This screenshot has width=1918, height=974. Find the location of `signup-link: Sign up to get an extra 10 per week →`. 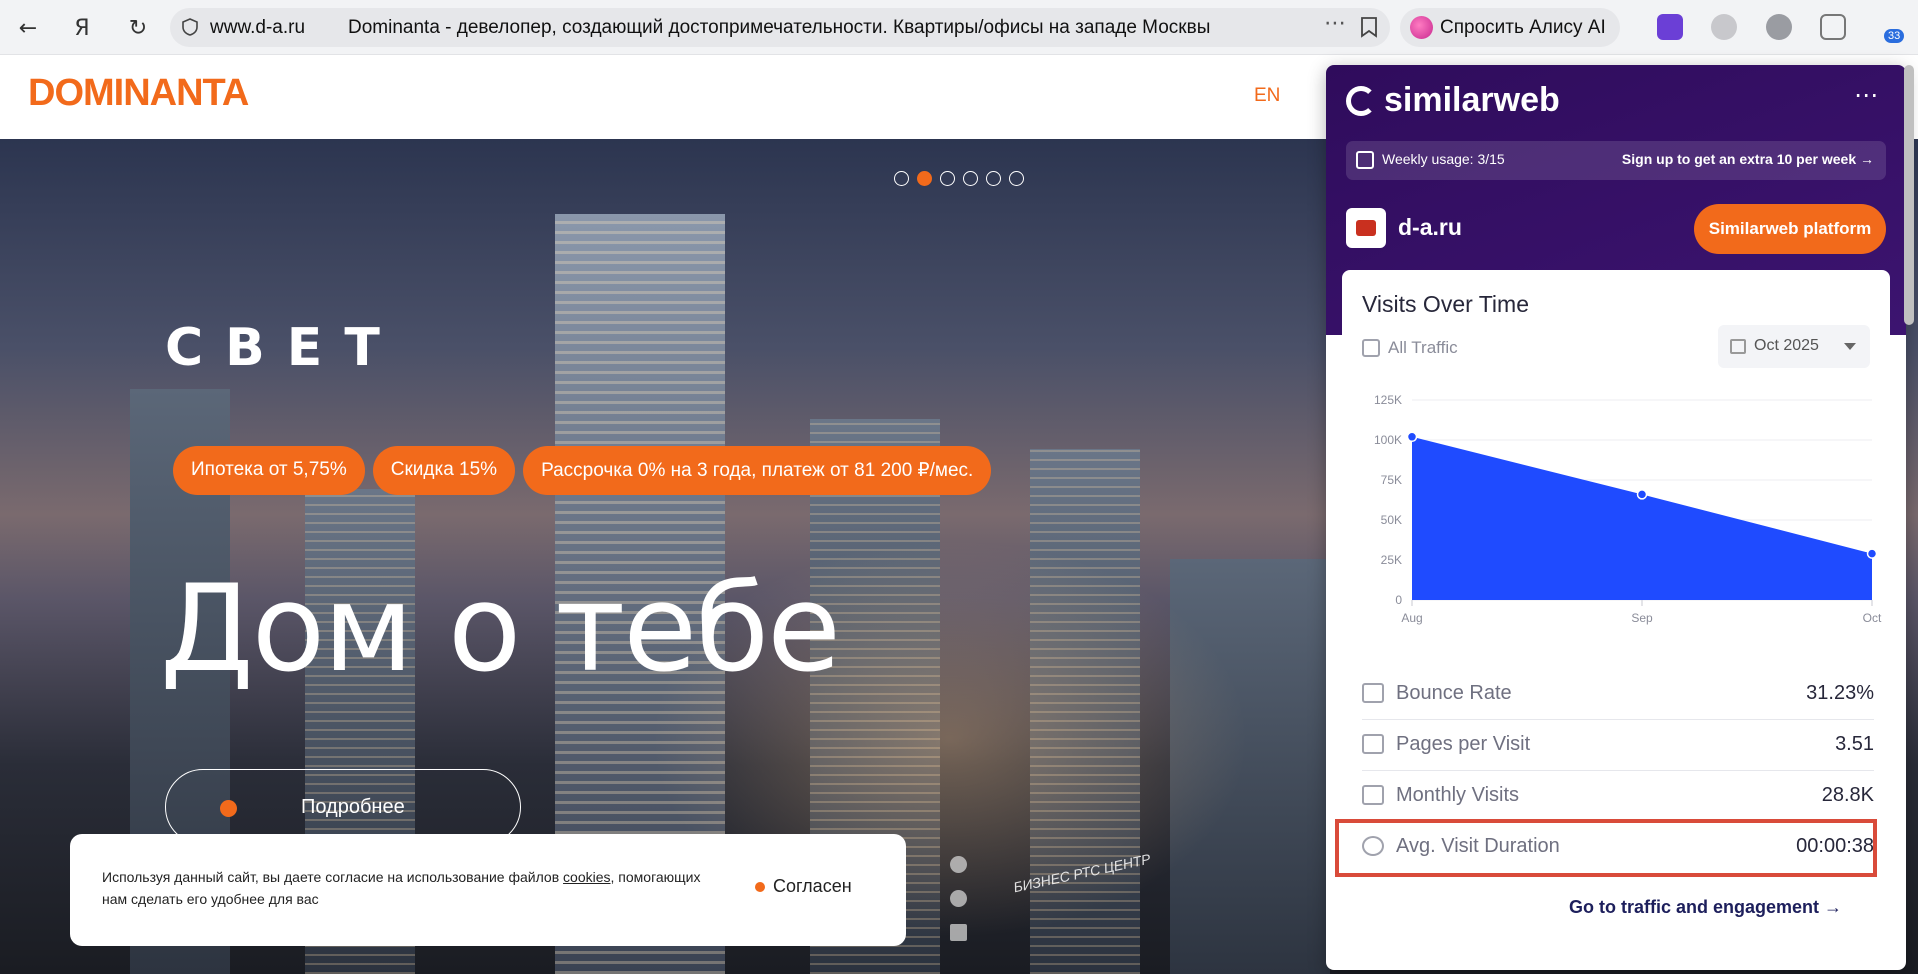

signup-link: Sign up to get an extra 10 per week → is located at coordinates (1748, 159).